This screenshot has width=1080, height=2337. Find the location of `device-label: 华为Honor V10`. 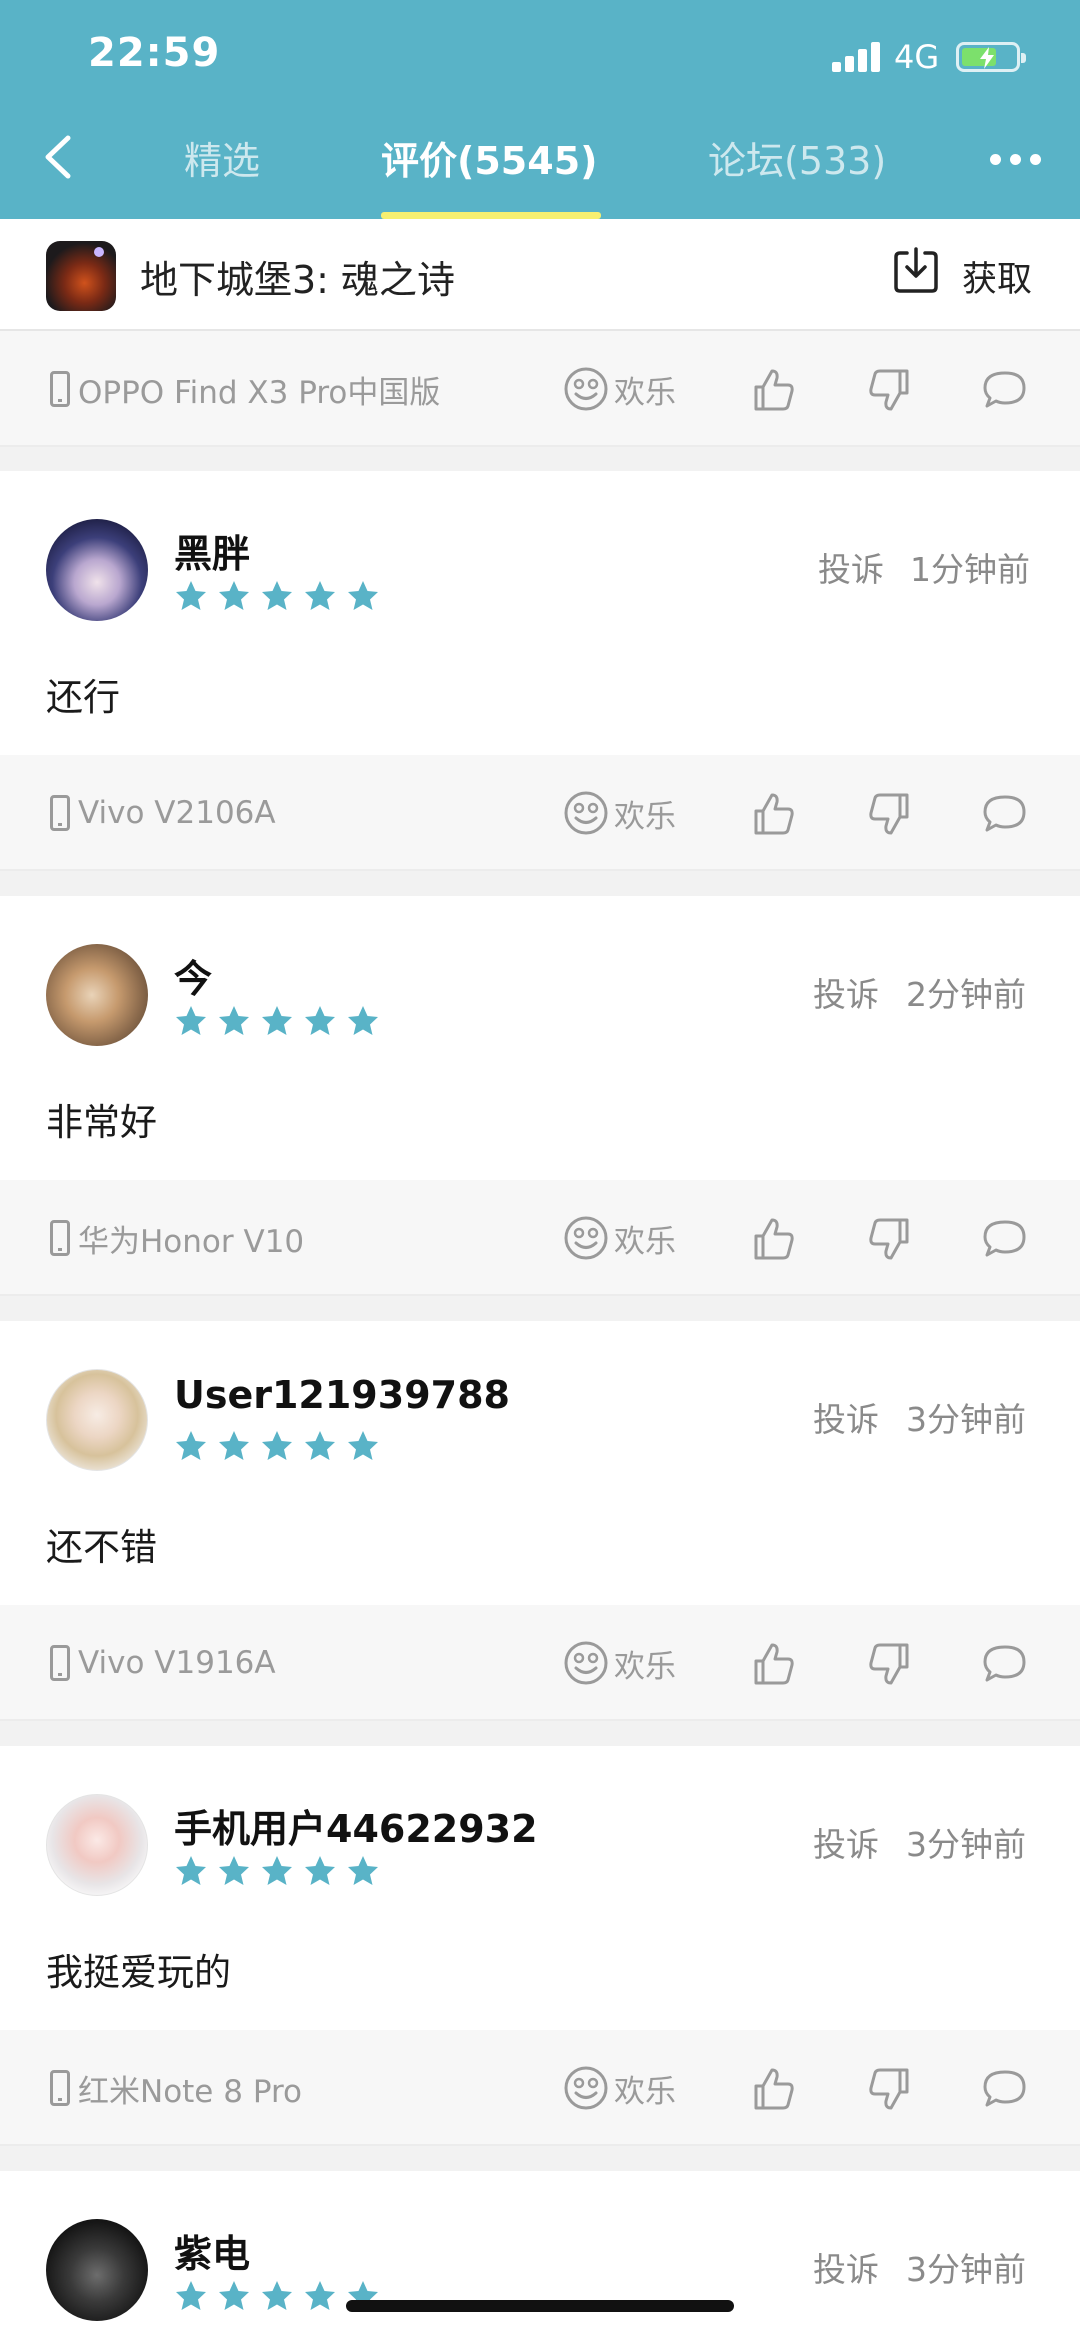

device-label: 华为Honor V10 is located at coordinates (191, 1241).